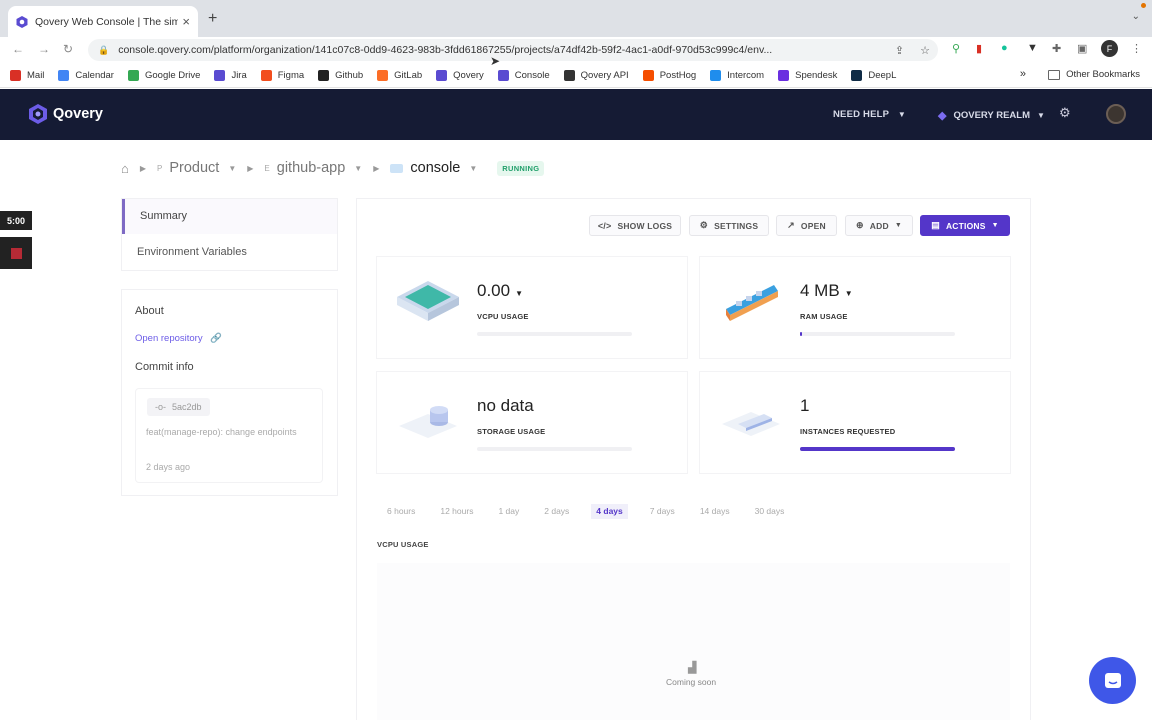 Image resolution: width=1152 pixels, height=720 pixels. I want to click on bookmark-github: Github, so click(341, 75).